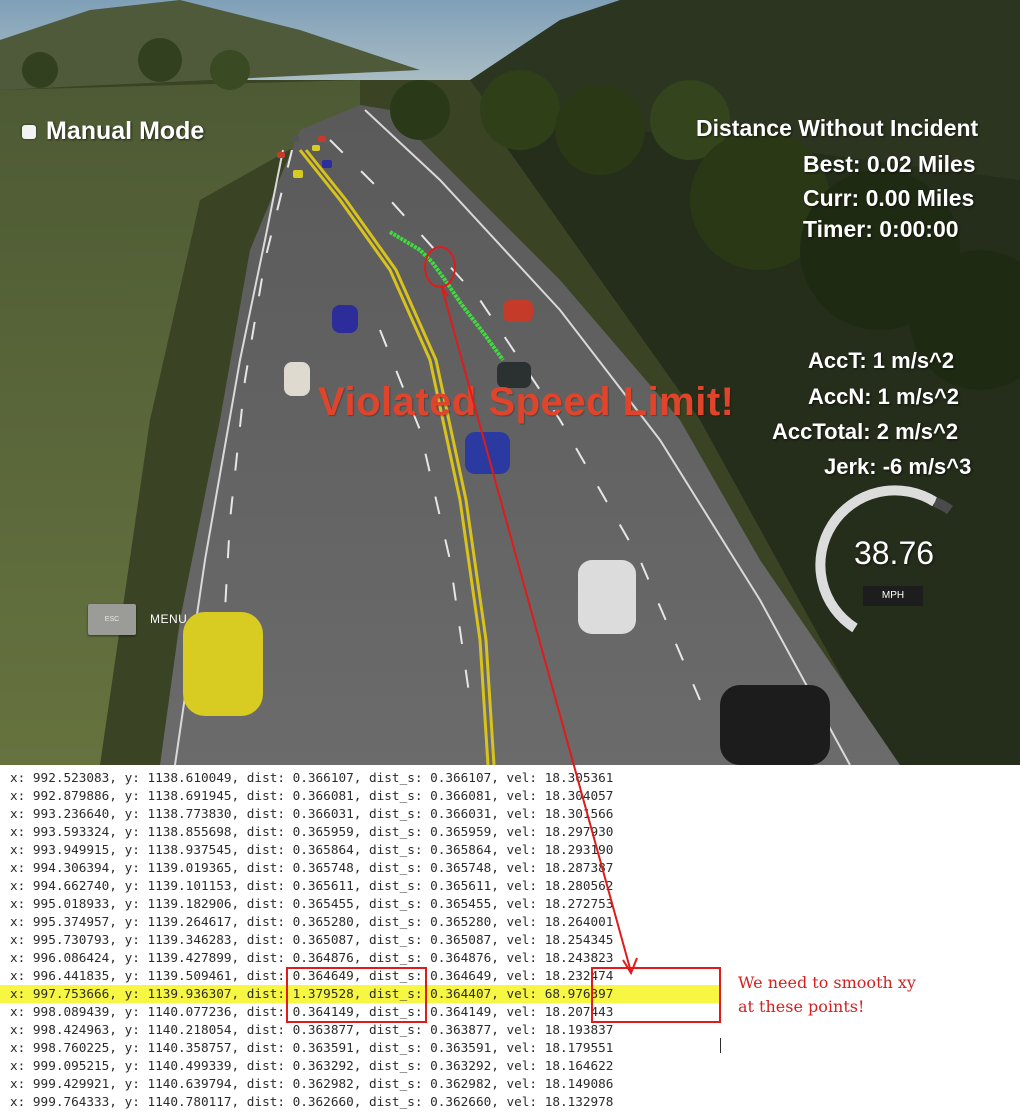 This screenshot has height=1114, width=1020. I want to click on acc-tangential: AccT: 1 m/s^2, so click(881, 360).